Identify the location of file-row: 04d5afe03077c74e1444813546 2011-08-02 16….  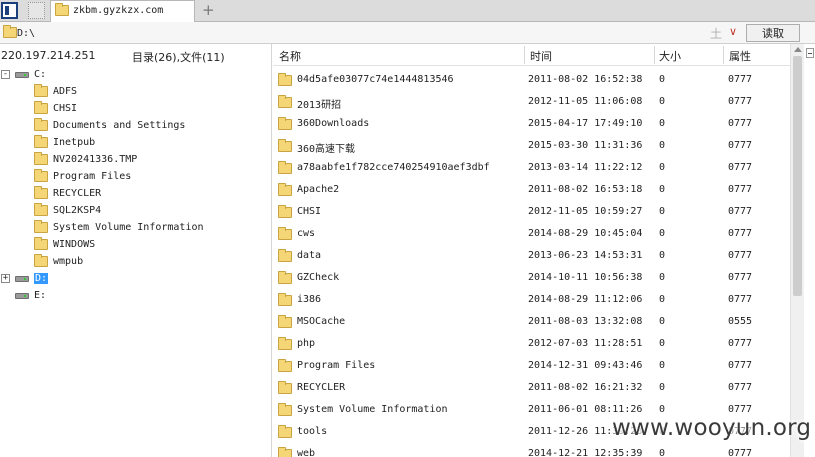
(532, 80).